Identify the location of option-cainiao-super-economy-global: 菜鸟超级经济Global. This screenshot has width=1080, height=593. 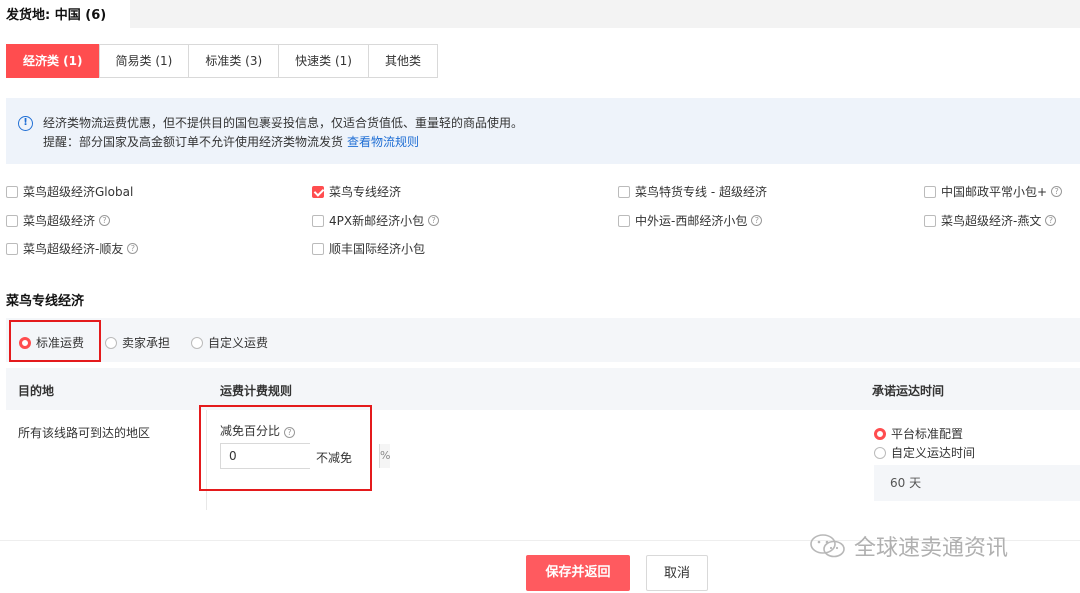
(69, 191).